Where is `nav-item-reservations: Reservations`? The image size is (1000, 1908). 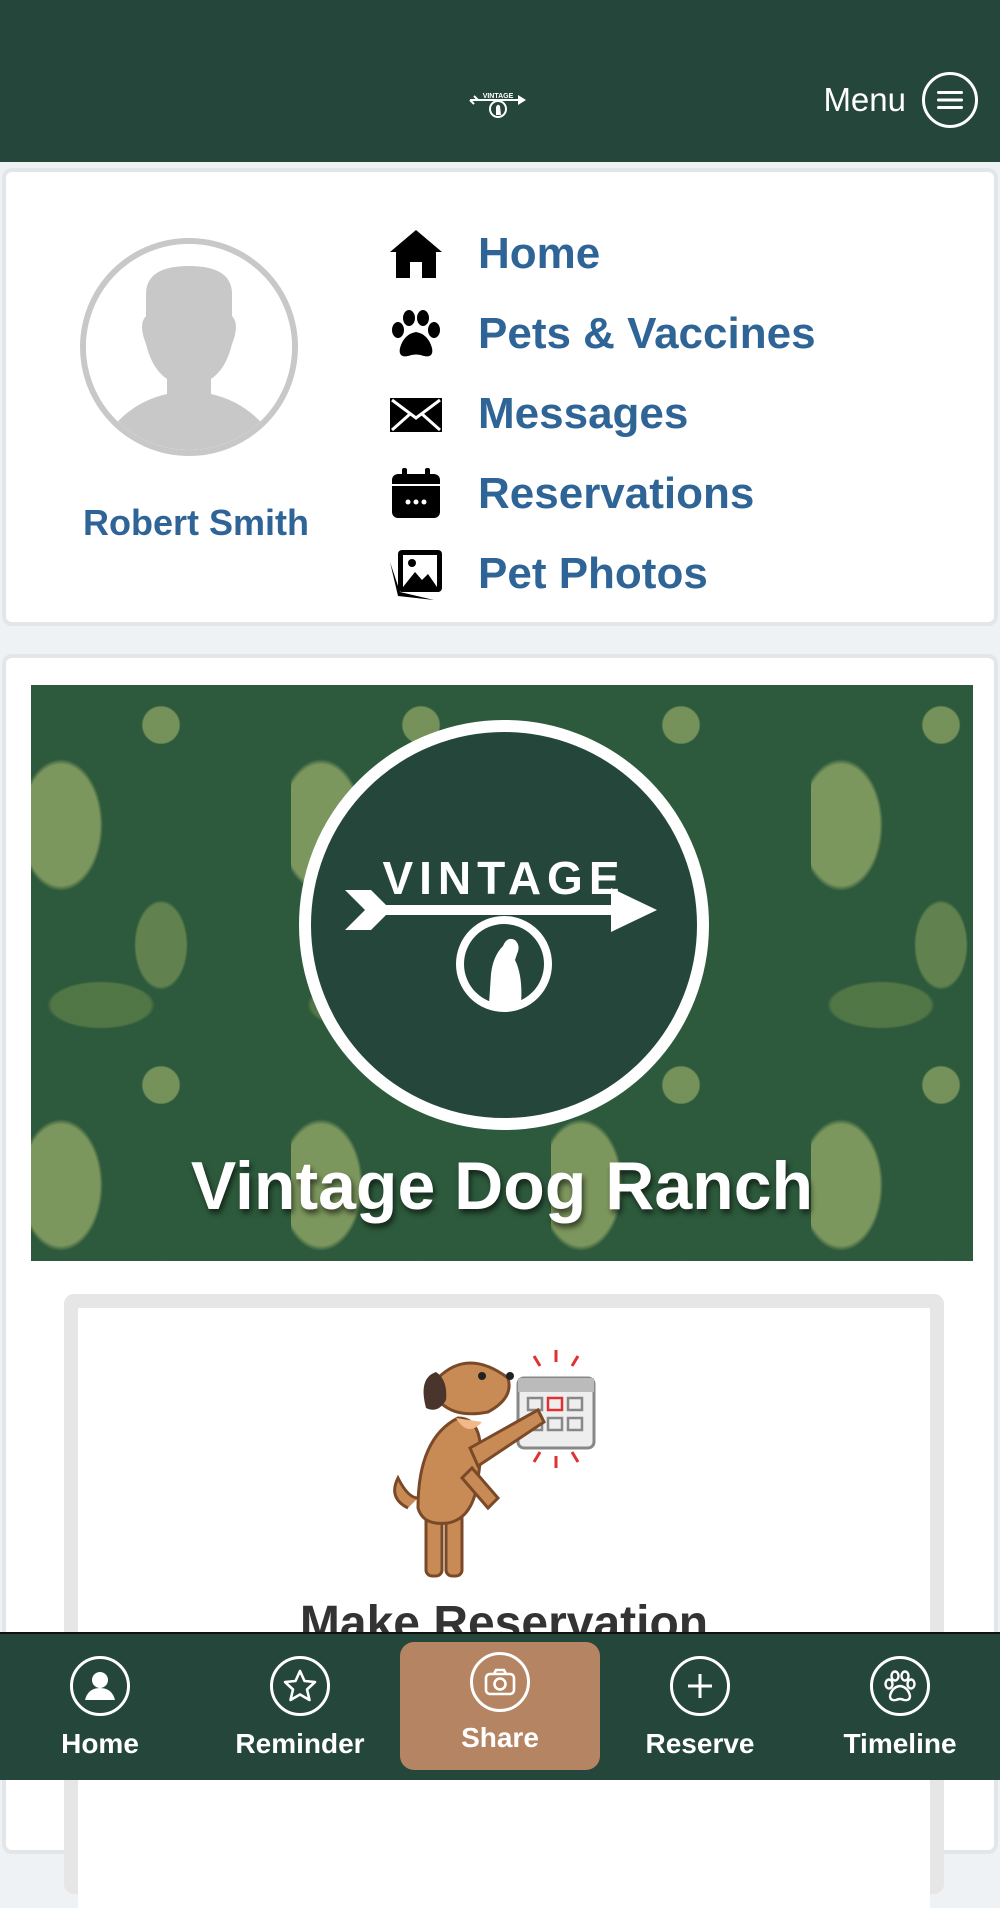 nav-item-reservations: Reservations is located at coordinates (601, 494).